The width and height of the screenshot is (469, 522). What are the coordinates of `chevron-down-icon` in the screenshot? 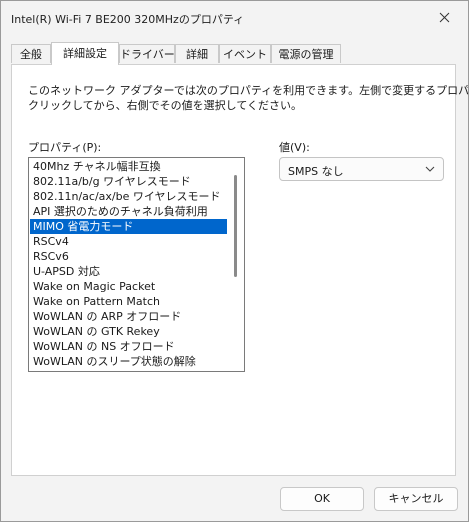 It's located at (430, 169).